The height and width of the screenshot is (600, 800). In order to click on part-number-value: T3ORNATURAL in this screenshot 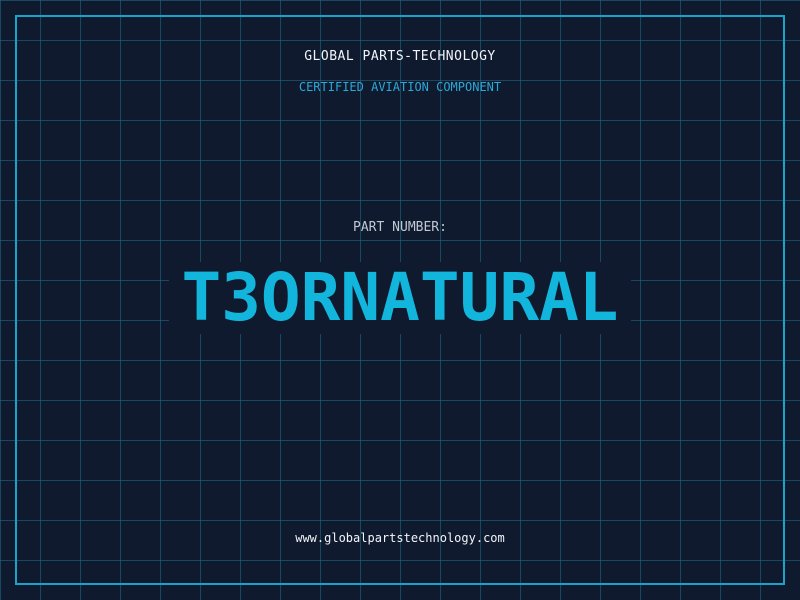, I will do `click(400, 298)`.